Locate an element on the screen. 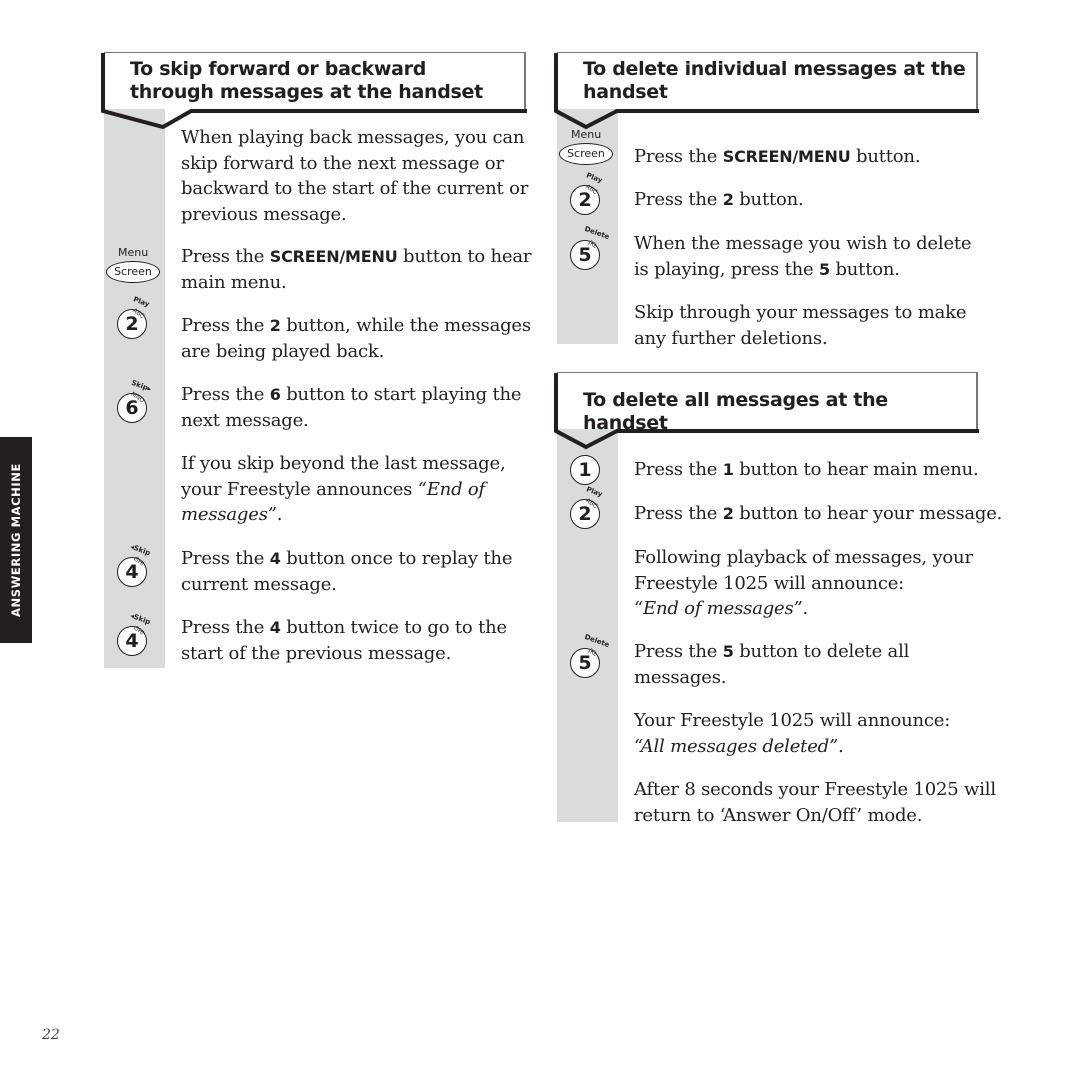  key-6-skip-forward-icon: Skip▸ MNO 6 is located at coordinates (137, 402).